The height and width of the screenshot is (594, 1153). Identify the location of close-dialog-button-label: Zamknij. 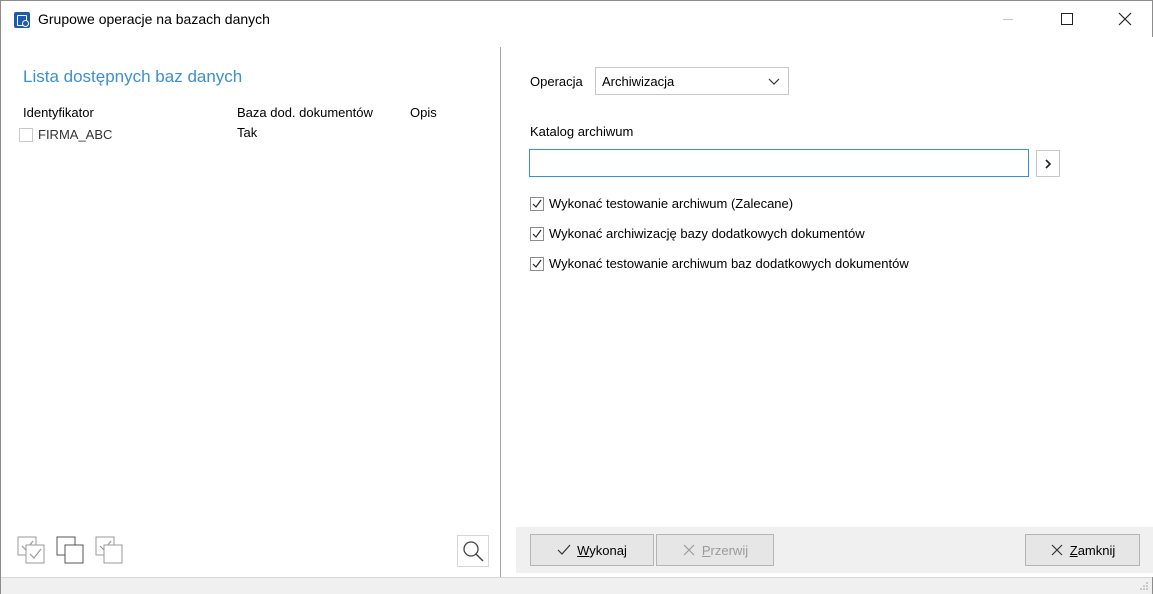
(1092, 550).